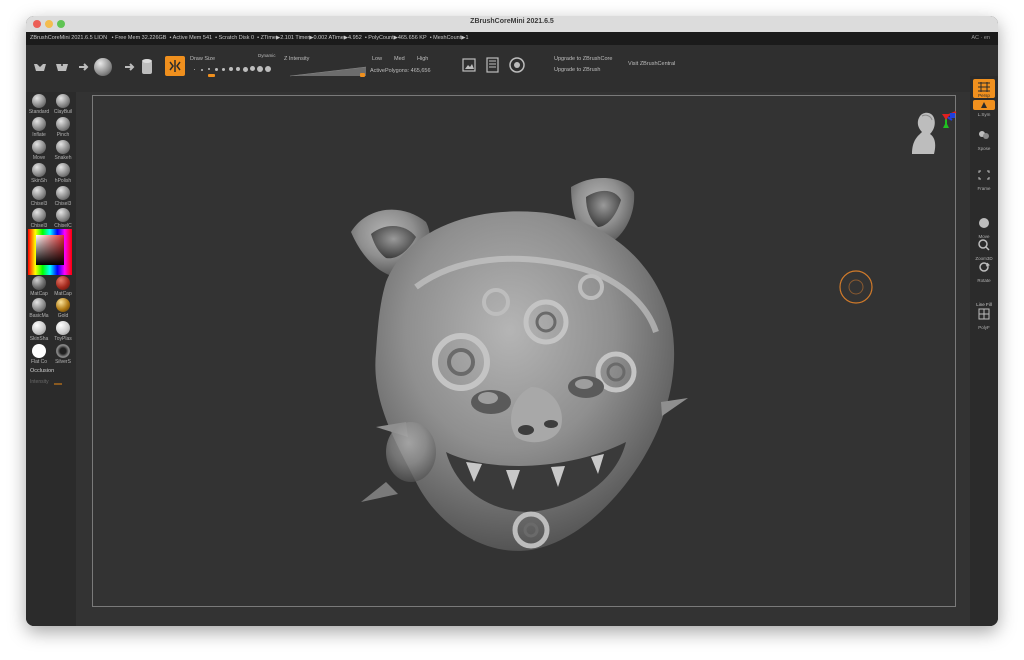  Describe the element at coordinates (39, 127) in the screenshot. I see `brush-inflate: Inflate` at that location.